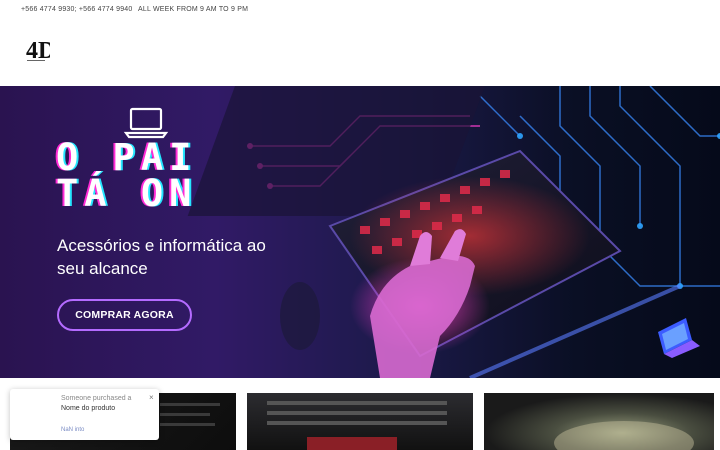 Image resolution: width=720 pixels, height=450 pixels. I want to click on laptop-3d-icon, so click(679, 338).